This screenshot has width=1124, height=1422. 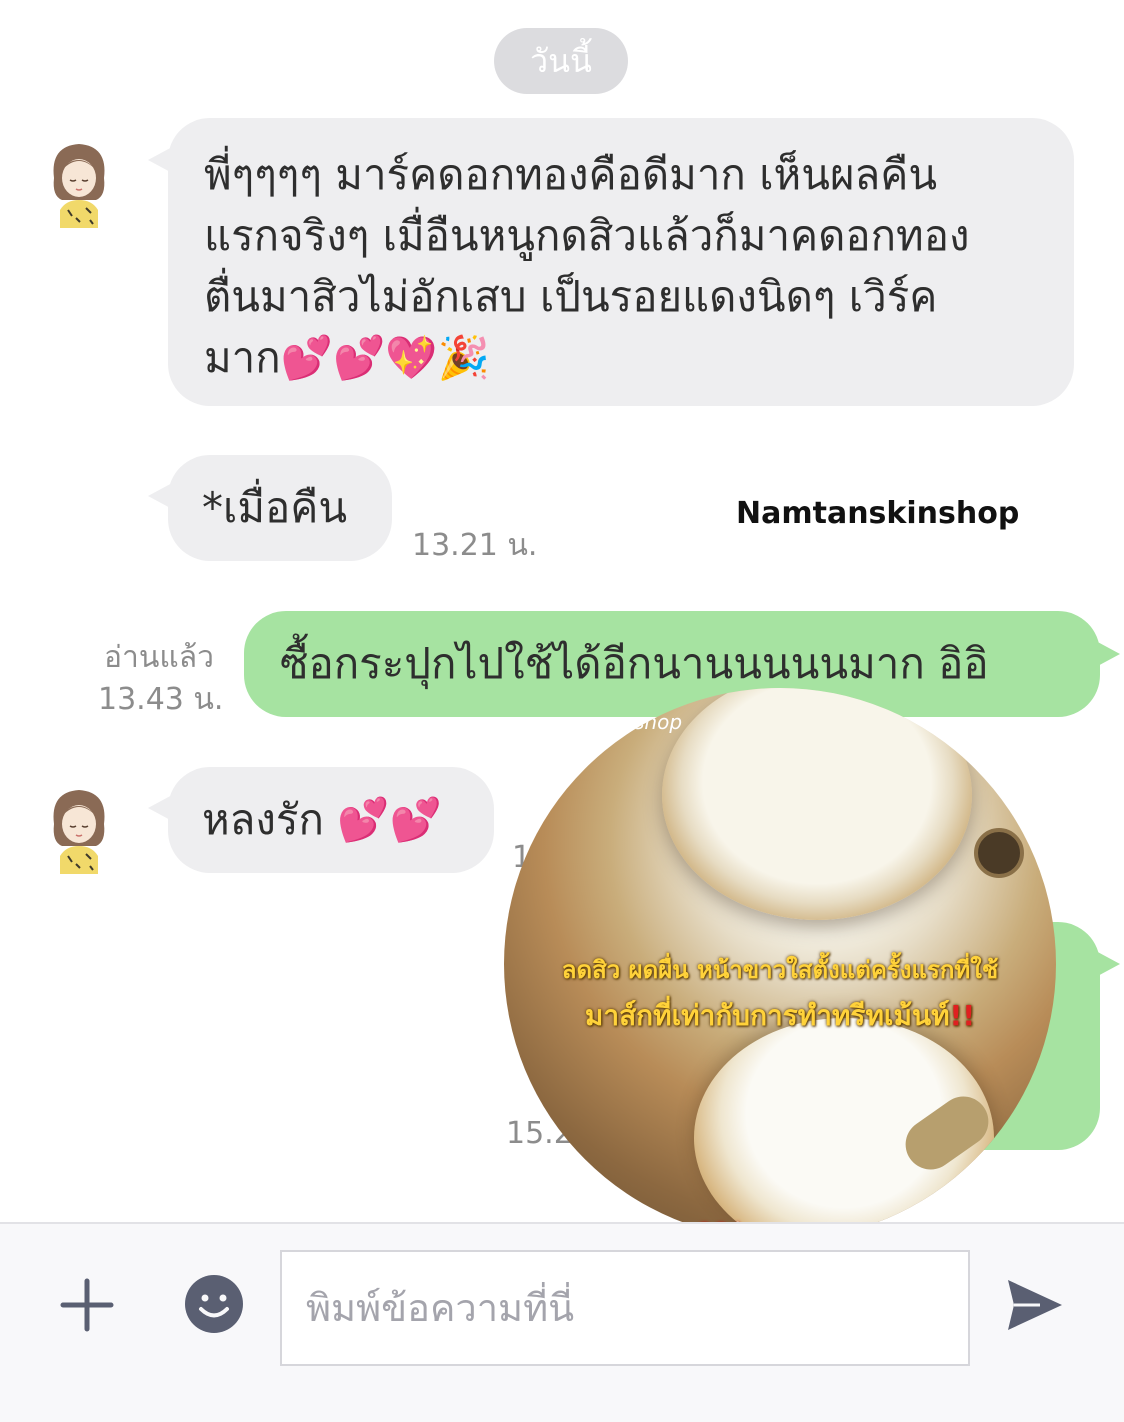 I want to click on incoming-message: *เมื่อคืน, so click(x=280, y=508).